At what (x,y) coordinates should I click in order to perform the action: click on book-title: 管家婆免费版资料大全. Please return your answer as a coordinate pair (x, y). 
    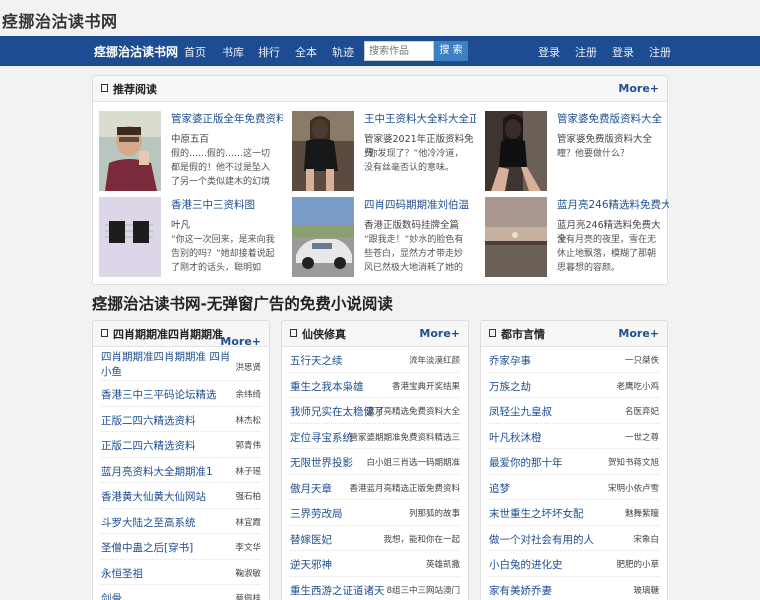
    Looking at the image, I should click on (613, 118).